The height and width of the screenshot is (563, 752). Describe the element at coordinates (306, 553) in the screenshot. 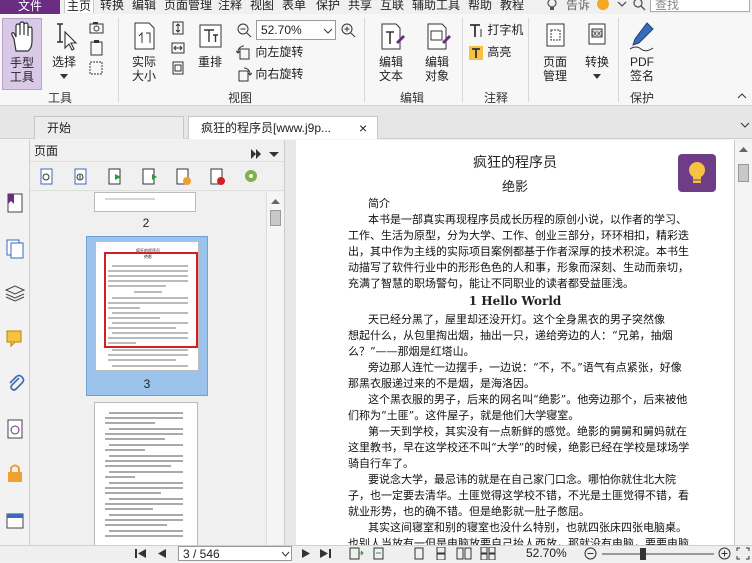

I see `next-page-icon` at that location.